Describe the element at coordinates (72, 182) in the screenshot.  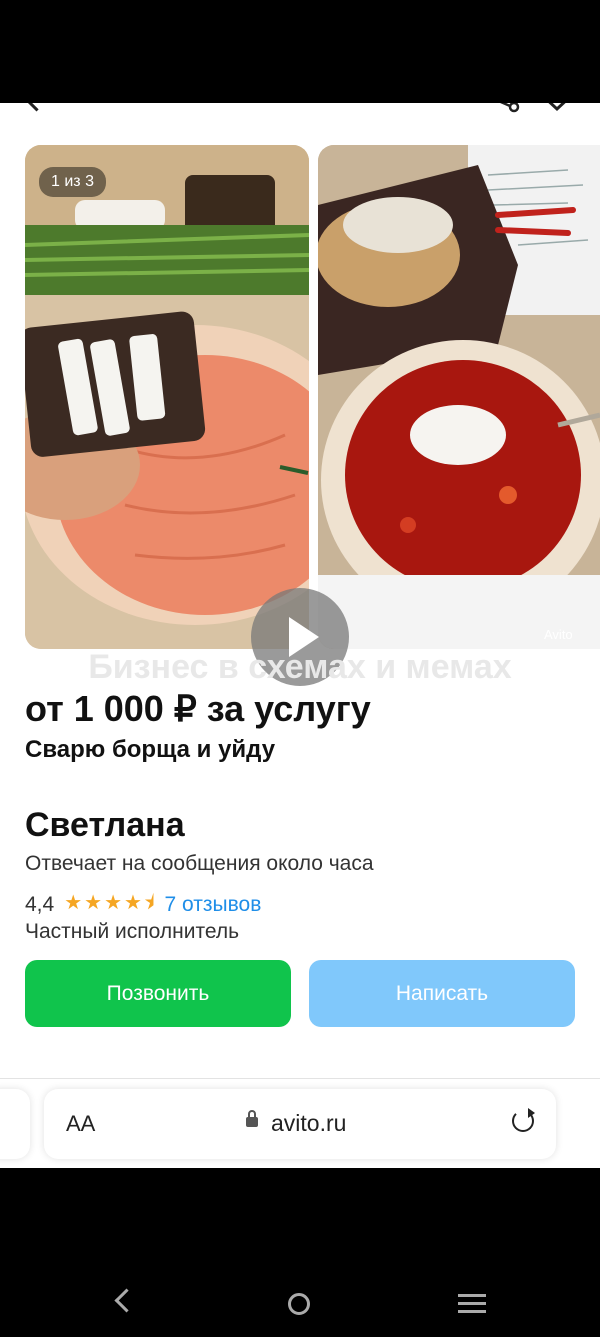
I see `photo-counter: 1 из 3` at that location.